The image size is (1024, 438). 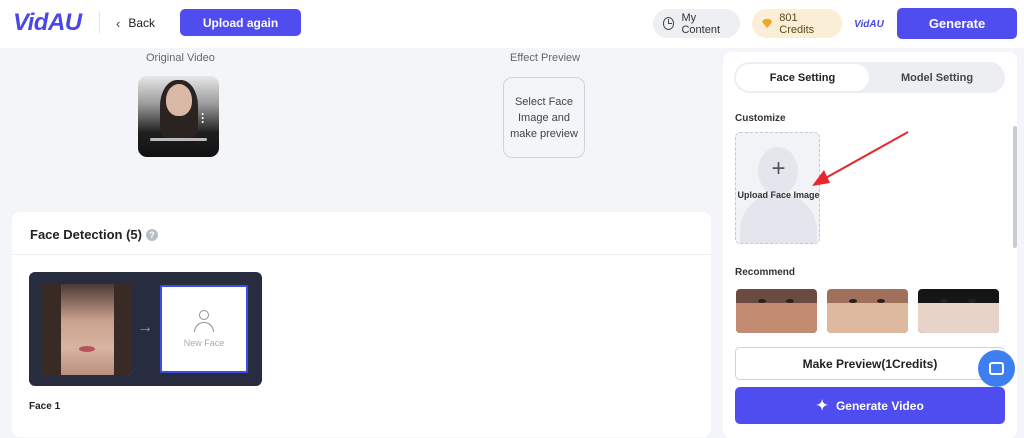 I want to click on header-divider, so click(x=99, y=23).